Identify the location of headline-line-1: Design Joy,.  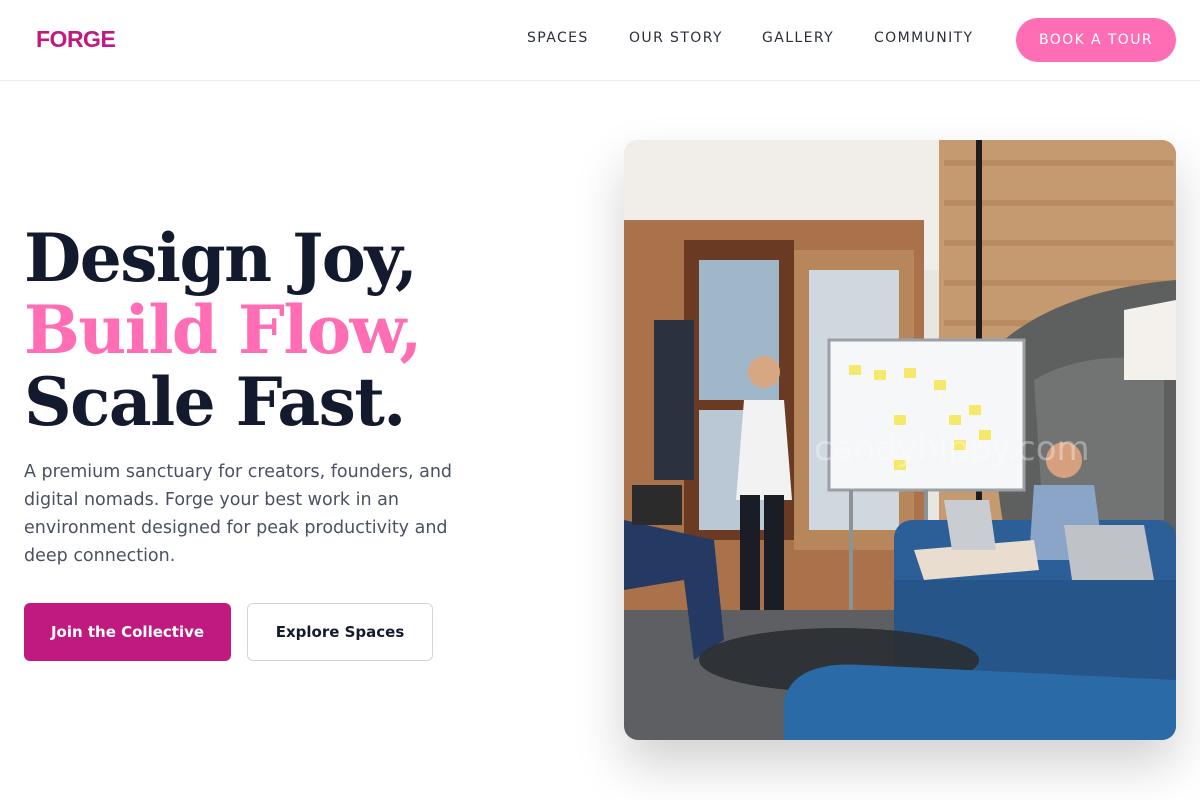
(221, 258).